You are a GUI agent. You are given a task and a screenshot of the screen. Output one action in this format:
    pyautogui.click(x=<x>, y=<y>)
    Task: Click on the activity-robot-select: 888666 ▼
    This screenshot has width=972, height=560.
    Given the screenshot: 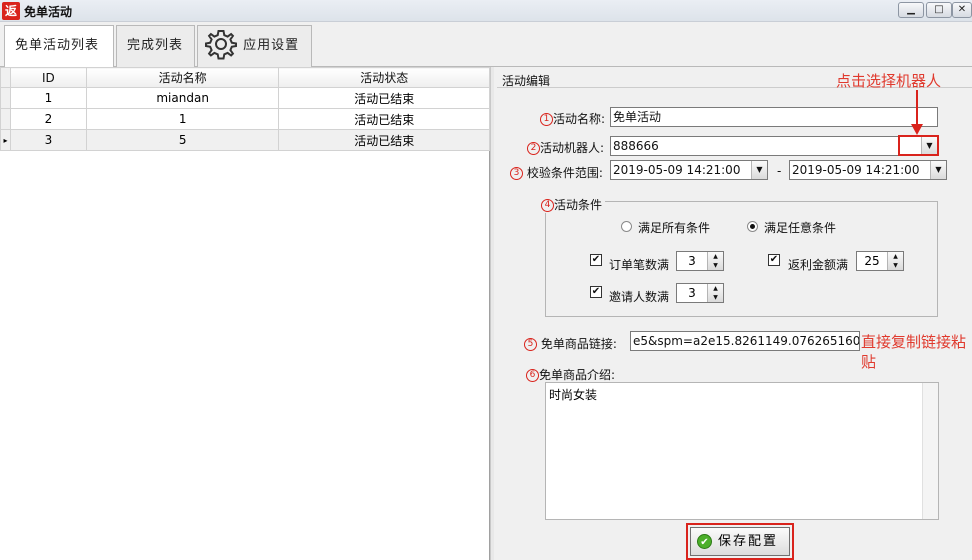 What is the action you would take?
    pyautogui.click(x=774, y=146)
    